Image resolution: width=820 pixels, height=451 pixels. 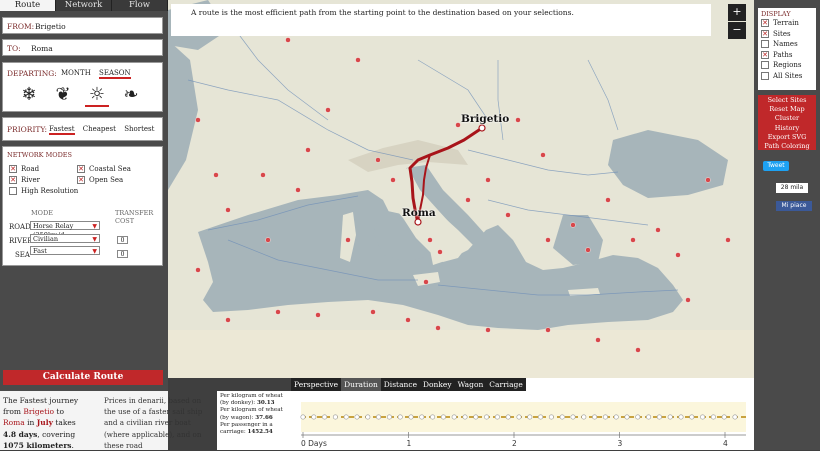 I want to click on regions-checkbox, so click(x=765, y=65).